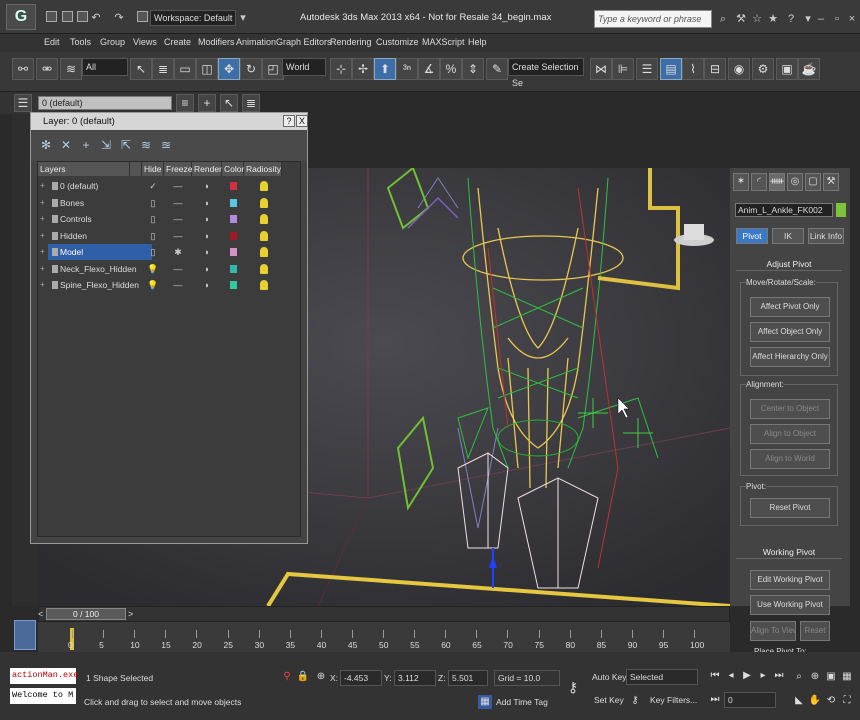  Describe the element at coordinates (715, 676) in the screenshot. I see `go-to-start-icon: ⏮` at that location.